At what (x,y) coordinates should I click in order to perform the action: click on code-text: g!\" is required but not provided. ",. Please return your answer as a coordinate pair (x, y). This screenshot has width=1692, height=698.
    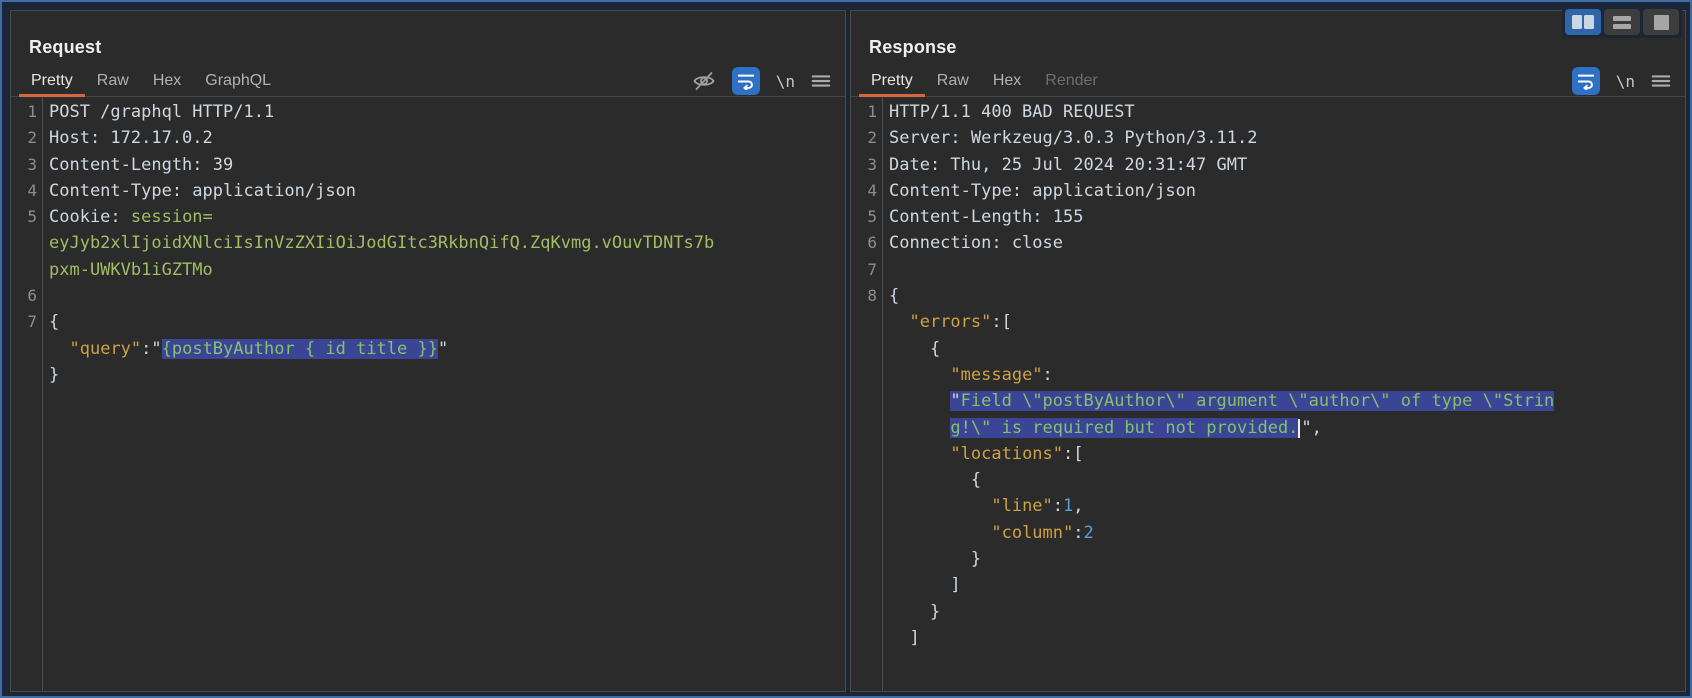
    Looking at the image, I should click on (1099, 428).